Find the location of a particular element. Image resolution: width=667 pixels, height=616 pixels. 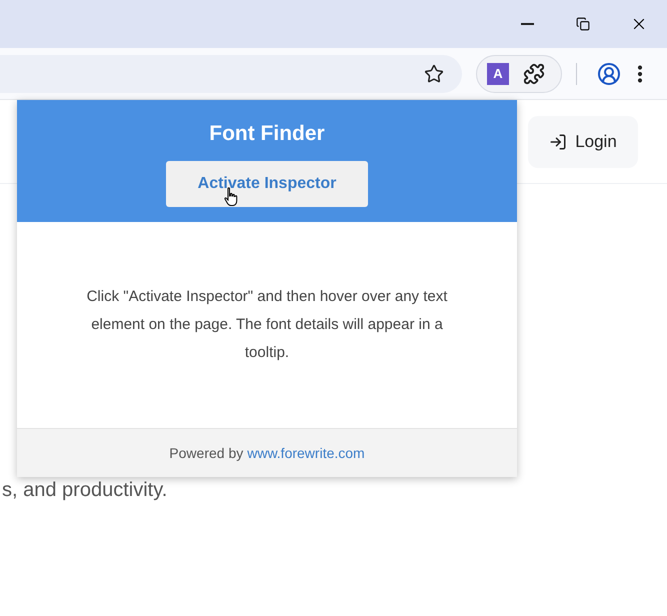

hand-cursor-icon is located at coordinates (231, 196).